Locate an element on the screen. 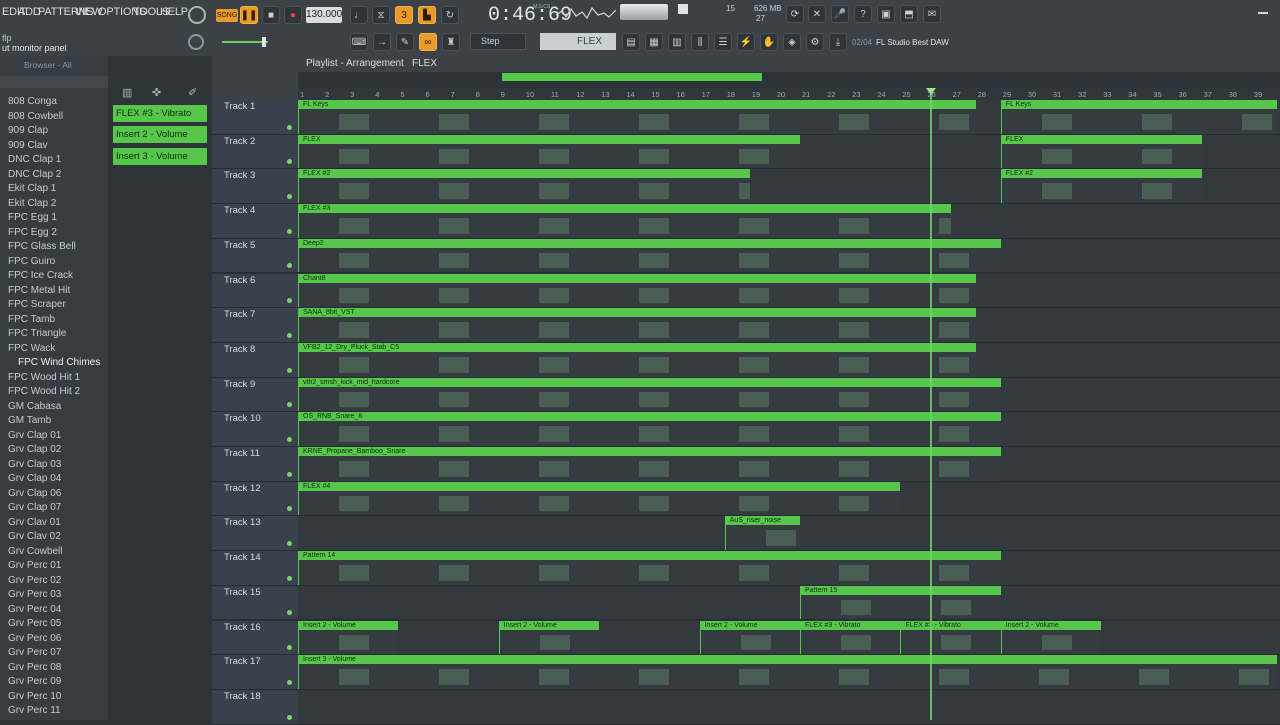 The image size is (1280, 725). pattern-clip: FLEX #3 - Vibrato is located at coordinates (950, 637).